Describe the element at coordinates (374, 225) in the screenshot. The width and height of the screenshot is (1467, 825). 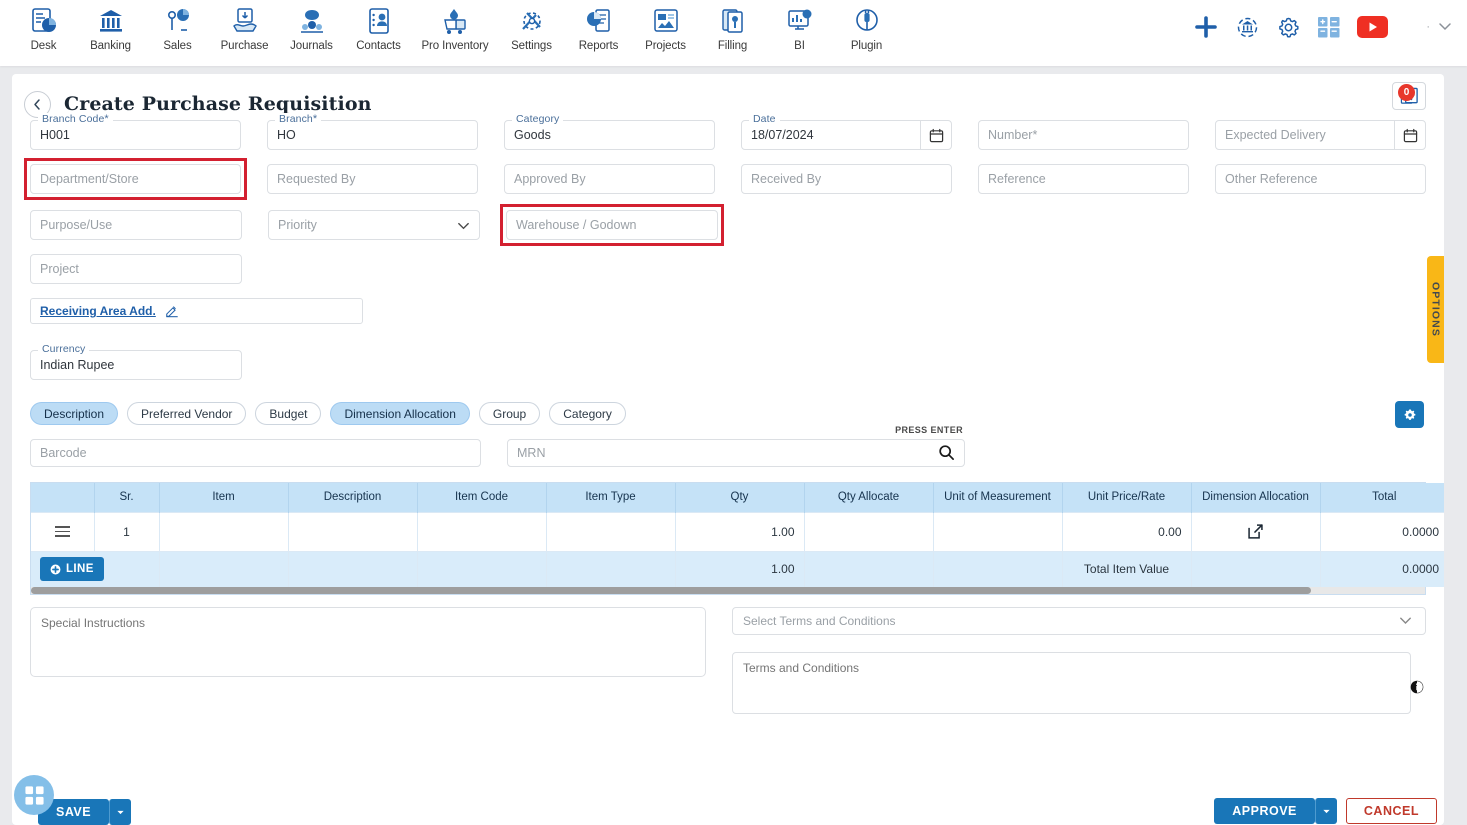
I see `priority-select: Priority` at that location.